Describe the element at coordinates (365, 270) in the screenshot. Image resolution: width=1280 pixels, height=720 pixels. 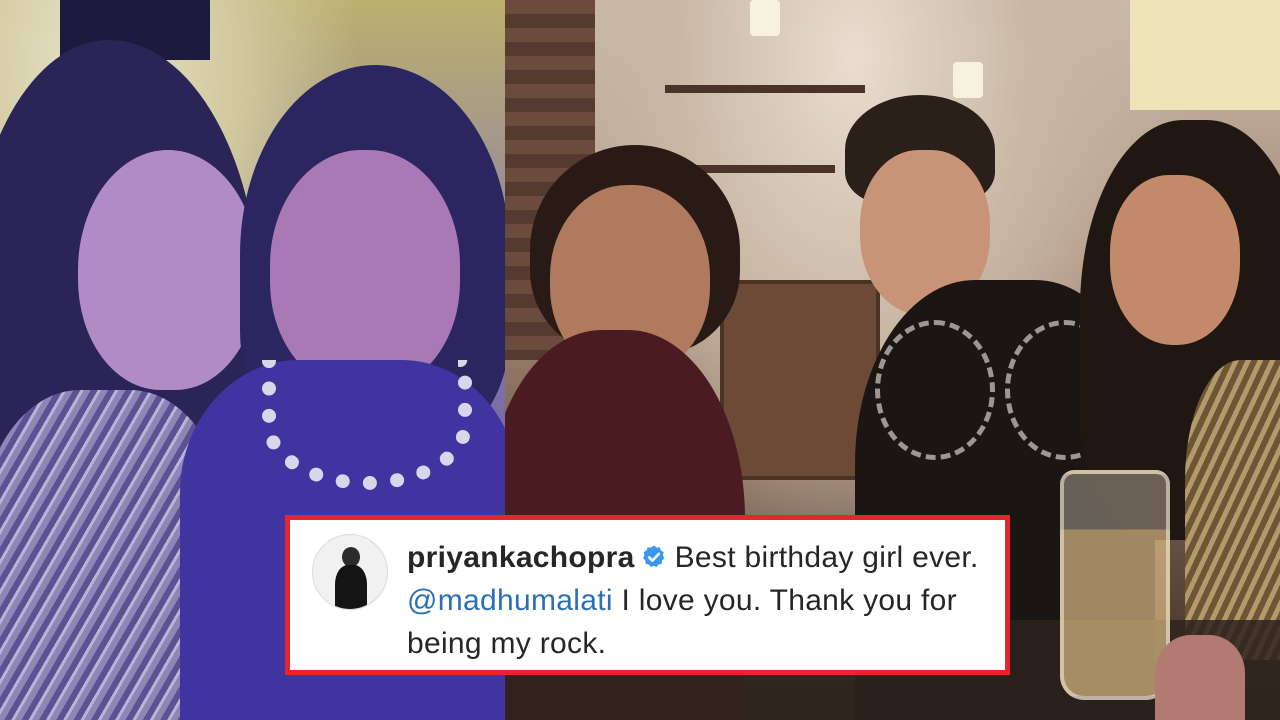
I see `mother-face` at that location.